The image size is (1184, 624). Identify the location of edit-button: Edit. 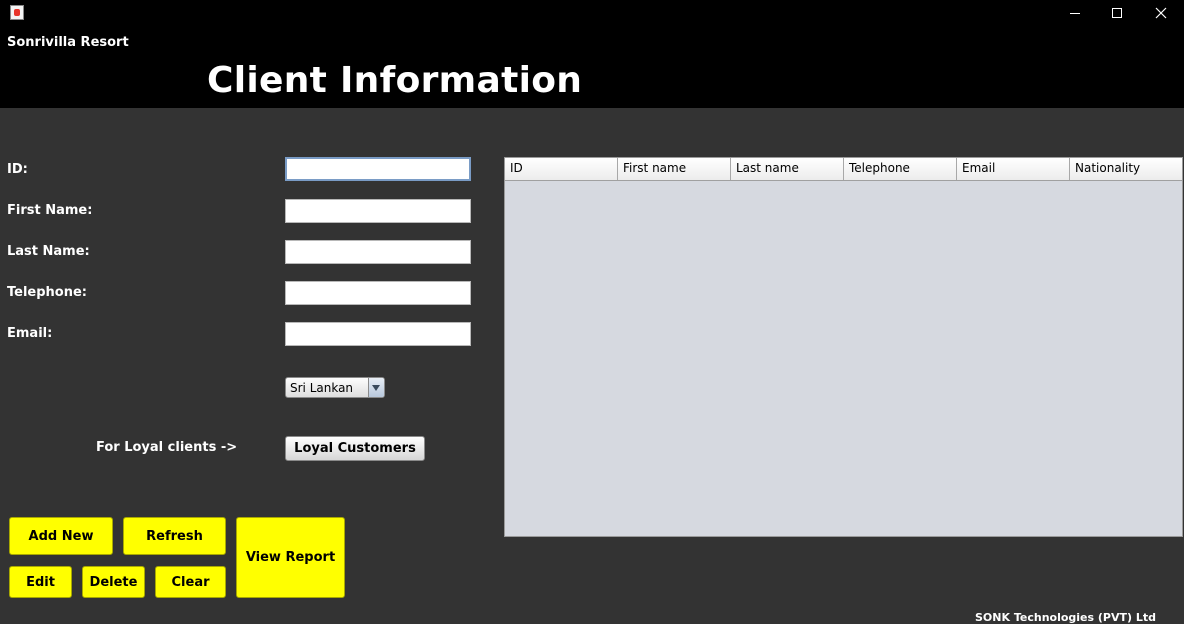
(40, 582).